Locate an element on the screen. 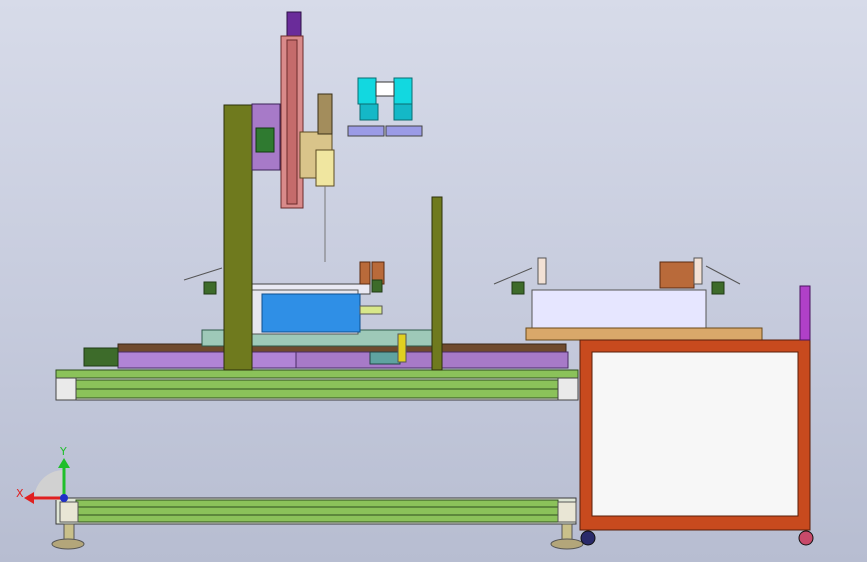 The image size is (867, 562). right-gantry-post is located at coordinates (437, 283).